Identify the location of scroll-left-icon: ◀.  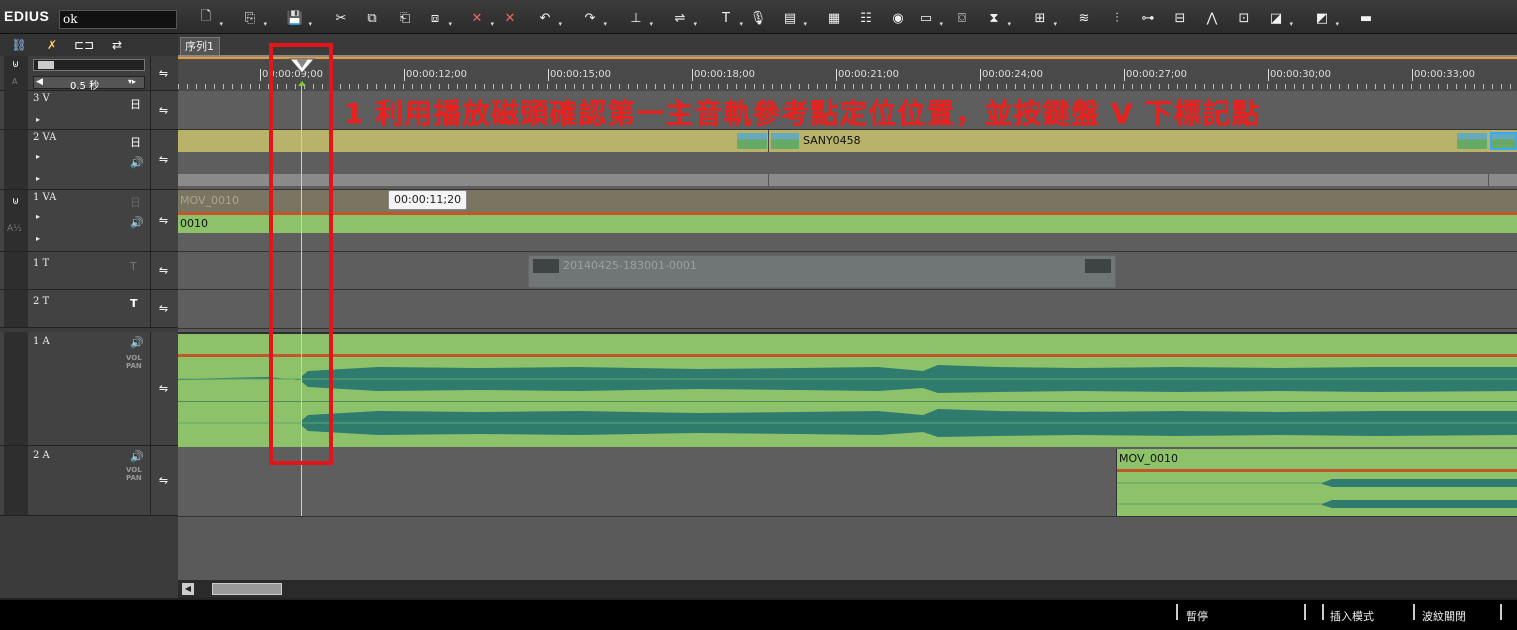
(188, 589).